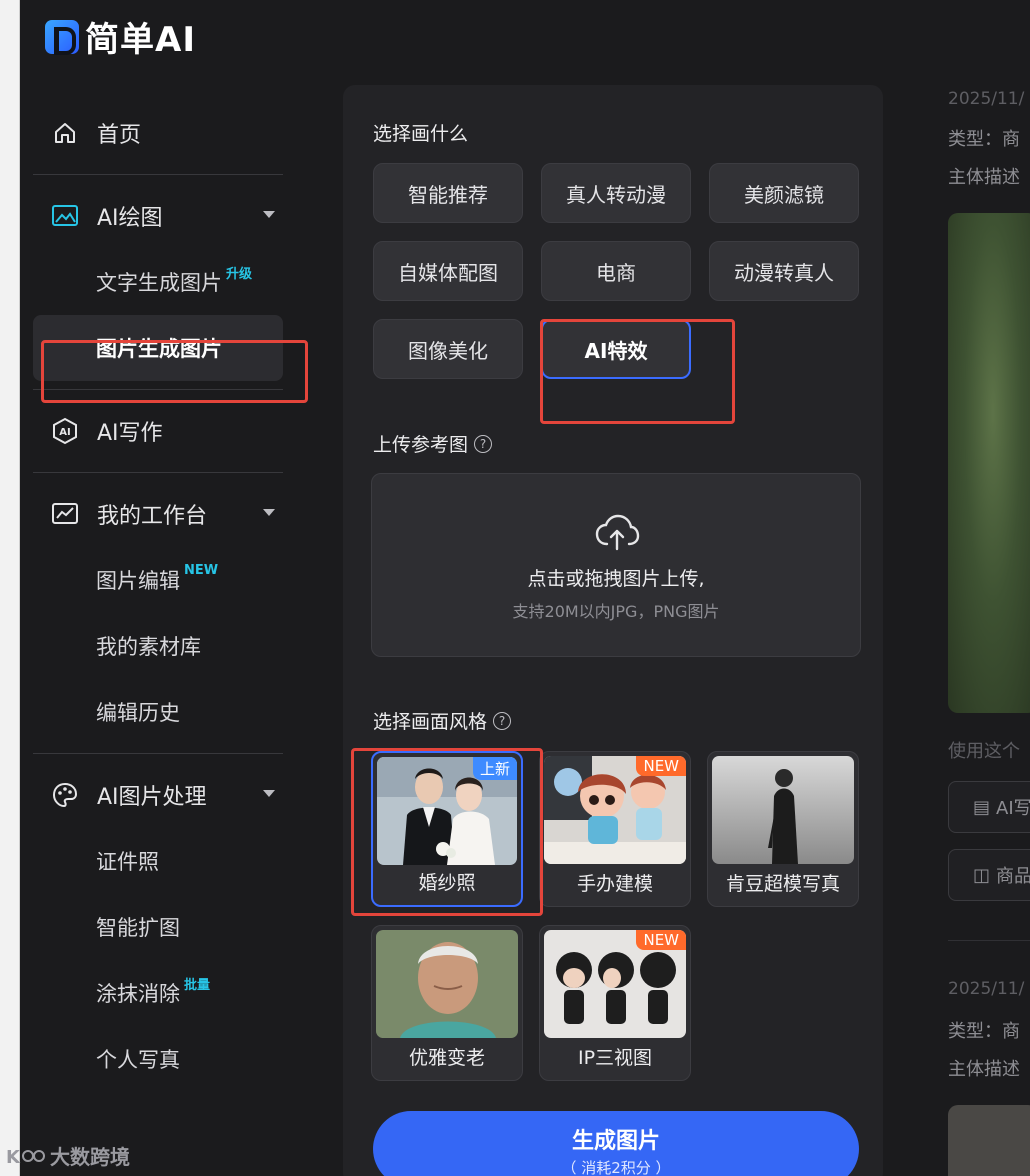 The height and width of the screenshot is (1176, 1030). What do you see at coordinates (615, 1003) in the screenshot?
I see `style-card-ip-three-view: NEW IP三视图` at bounding box center [615, 1003].